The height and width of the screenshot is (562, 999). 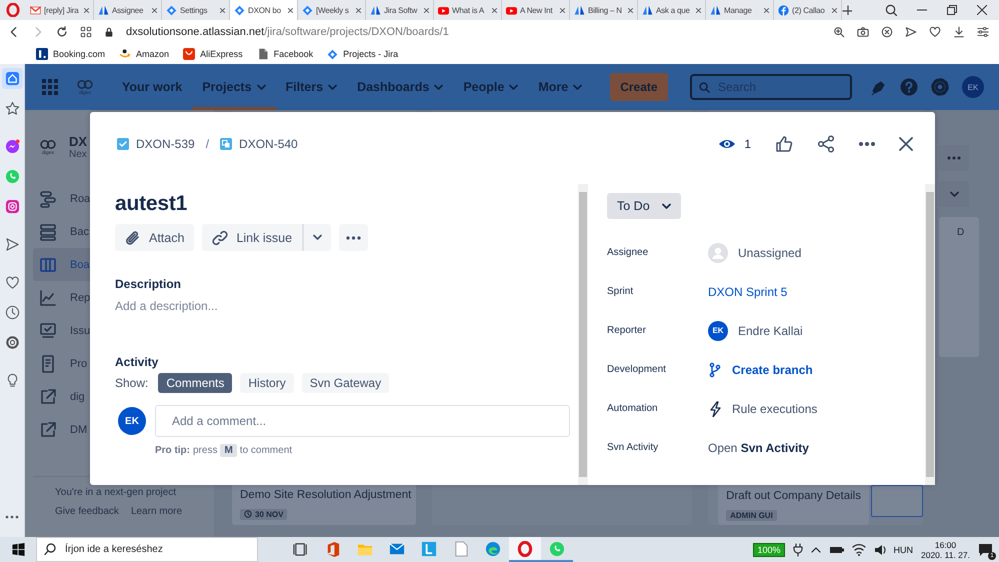 What do you see at coordinates (751, 515) in the screenshot?
I see `label-tag: ADMIN GUI` at bounding box center [751, 515].